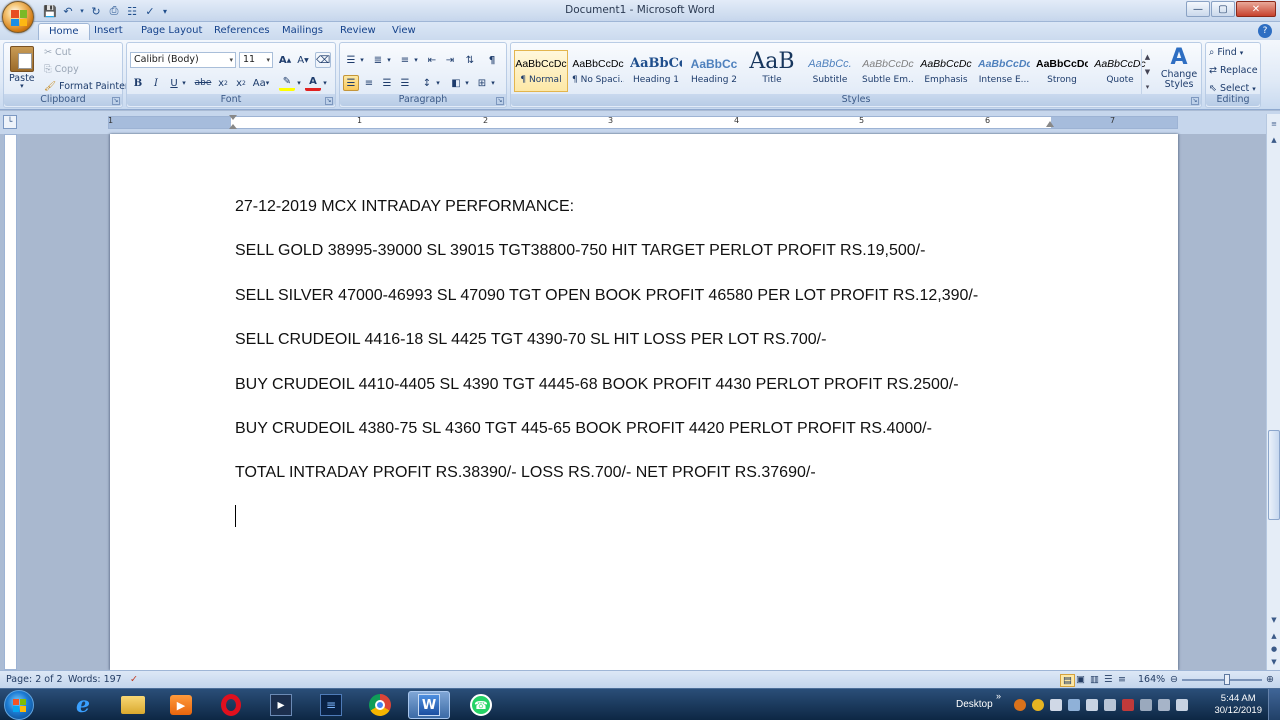 The image size is (1280, 720). Describe the element at coordinates (351, 60) in the screenshot. I see `bullets-icon: ☰` at that location.